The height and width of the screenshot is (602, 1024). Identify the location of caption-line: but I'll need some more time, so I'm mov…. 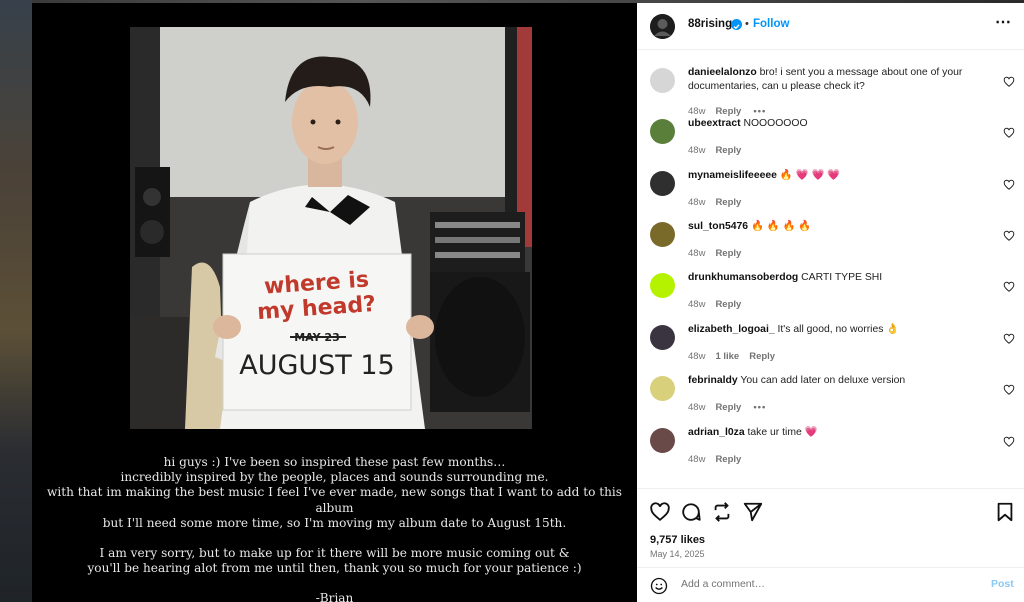
(334, 522).